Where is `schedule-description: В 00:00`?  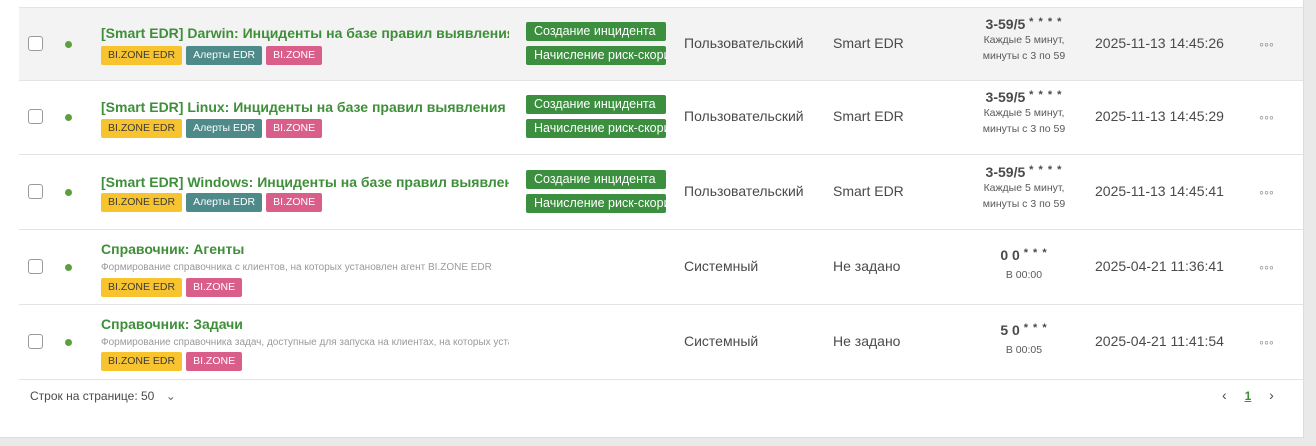 schedule-description: В 00:00 is located at coordinates (1024, 275).